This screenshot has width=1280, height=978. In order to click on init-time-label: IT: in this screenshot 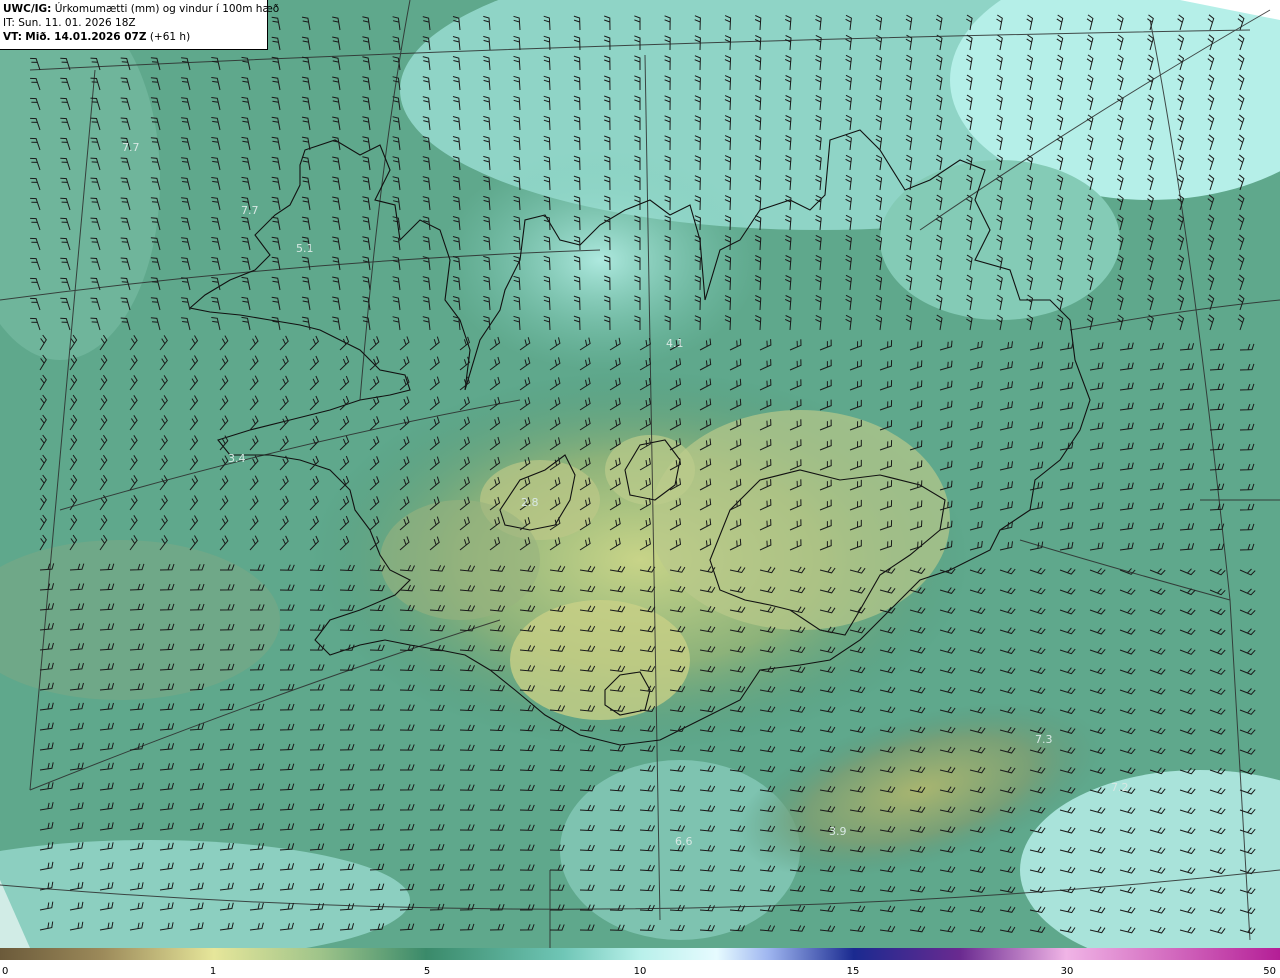, I will do `click(9, 23)`.